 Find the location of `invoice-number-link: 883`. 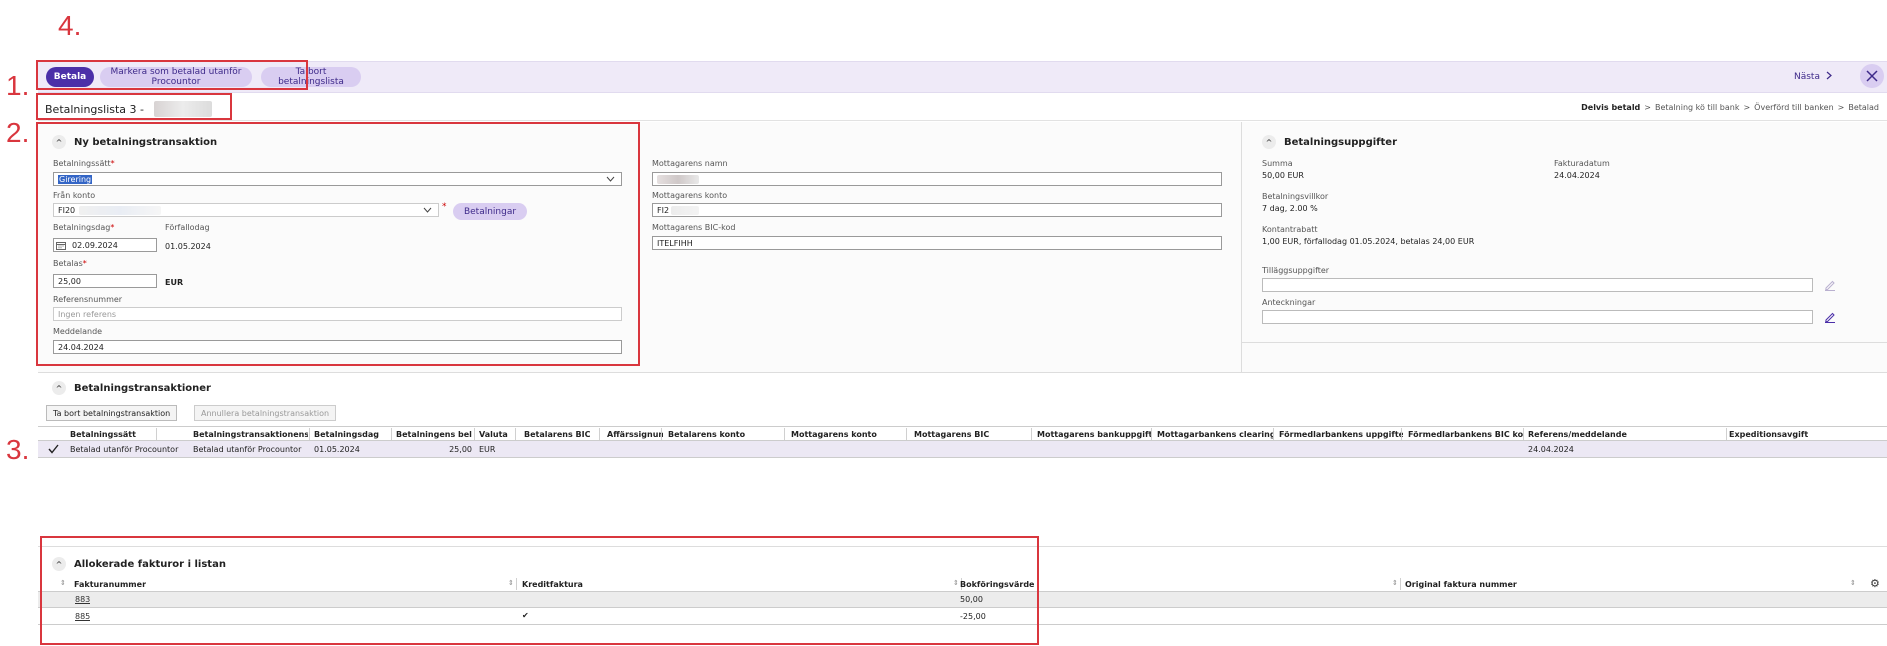

invoice-number-link: 883 is located at coordinates (82, 599).